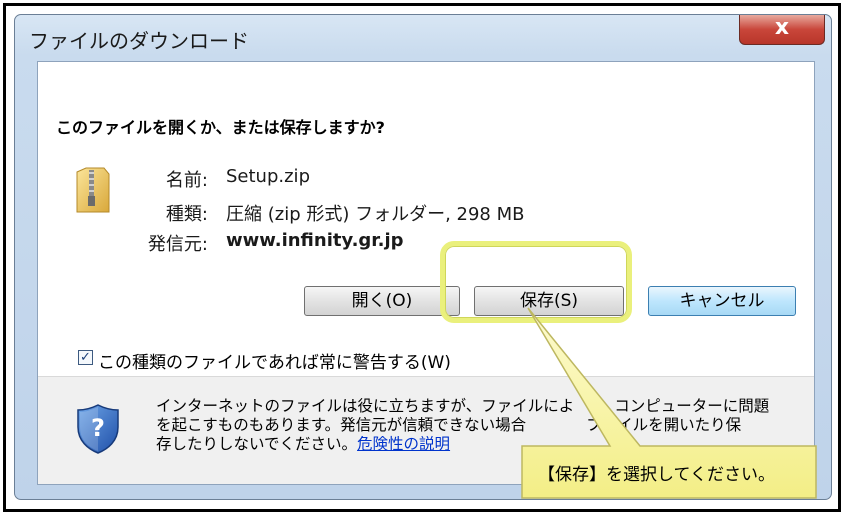  Describe the element at coordinates (664, 425) in the screenshot. I see `warning-line-2-tail: ファイルを開いたり保` at that location.